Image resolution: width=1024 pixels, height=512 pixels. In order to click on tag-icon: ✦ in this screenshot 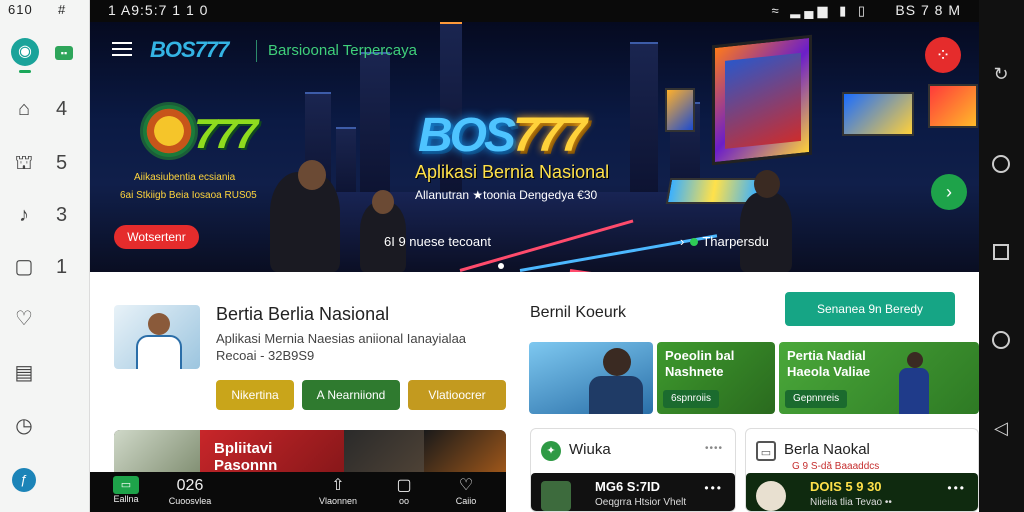, I will do `click(551, 451)`.